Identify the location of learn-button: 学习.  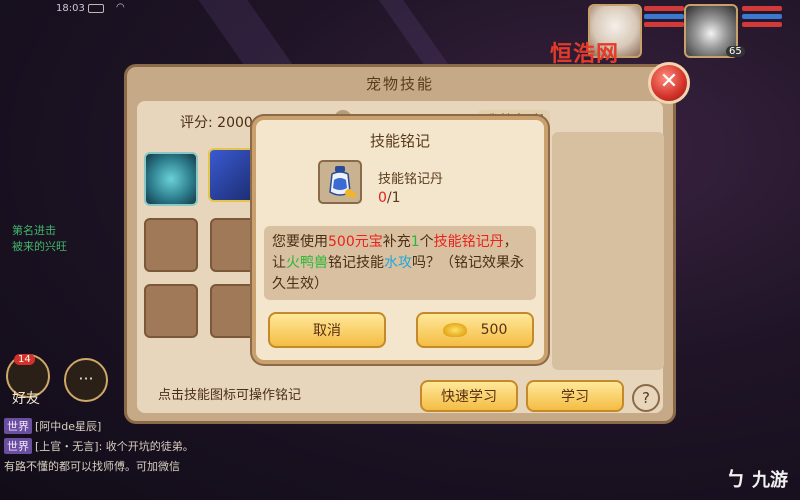
(575, 396).